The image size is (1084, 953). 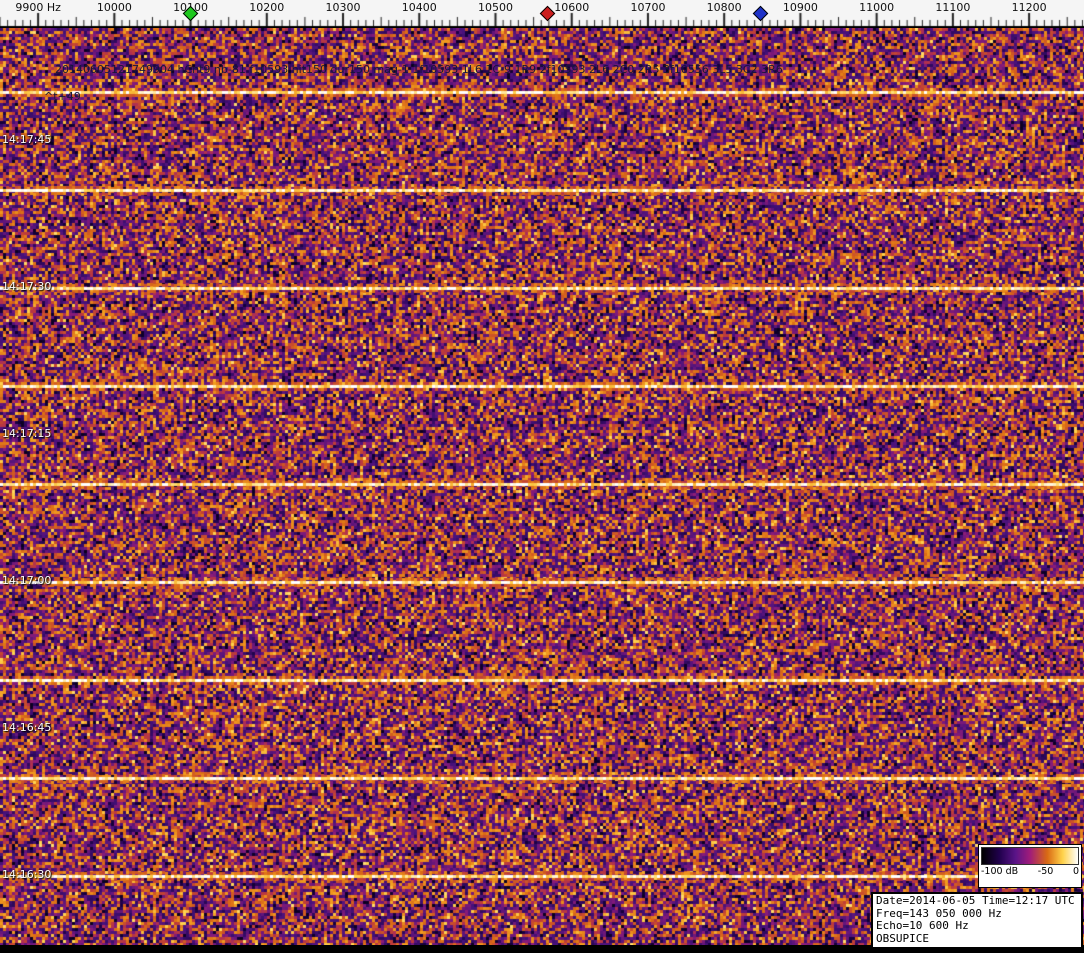 I want to click on freq-tick-label: 11200, so click(x=1029, y=7).